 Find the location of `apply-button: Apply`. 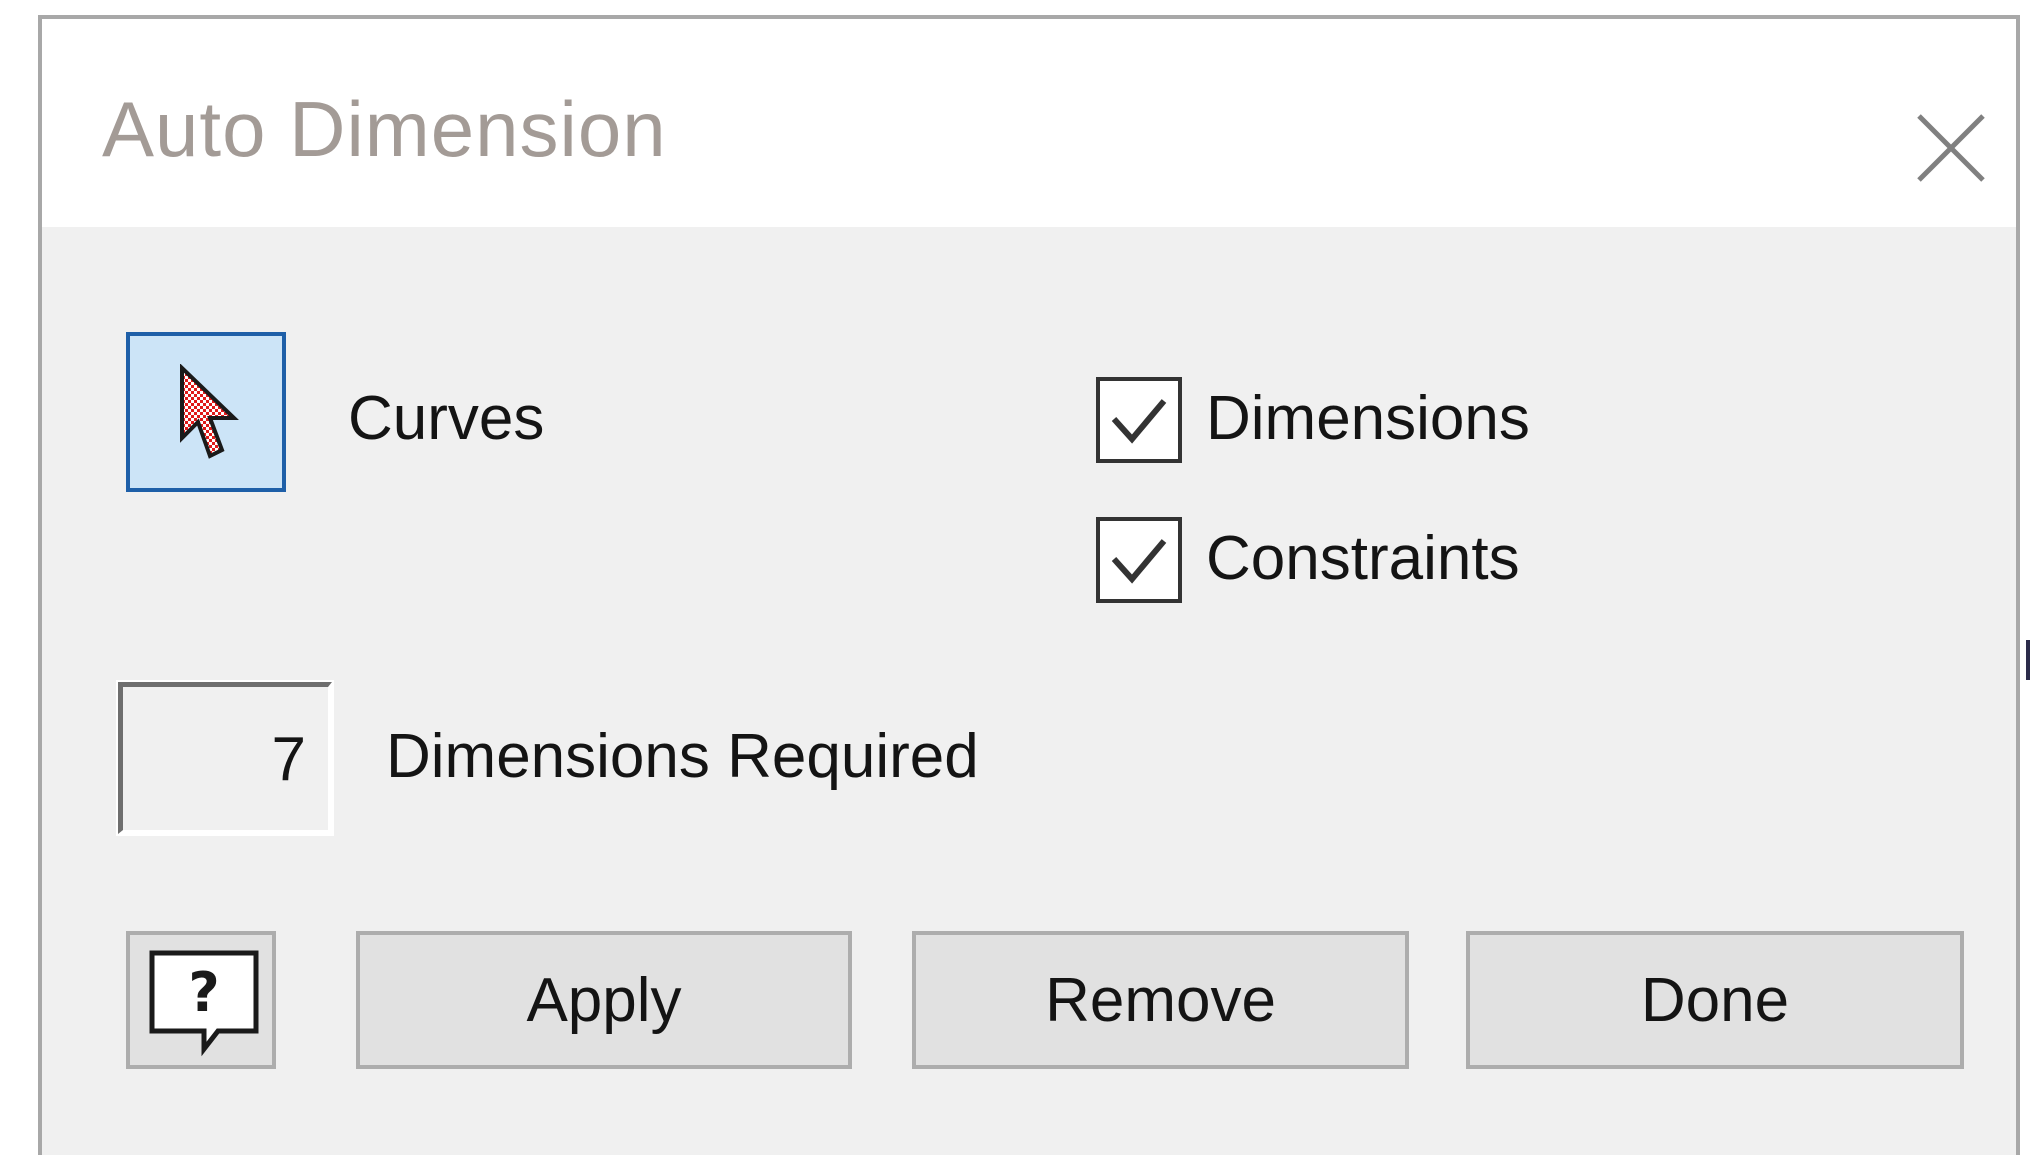

apply-button: Apply is located at coordinates (604, 1000).